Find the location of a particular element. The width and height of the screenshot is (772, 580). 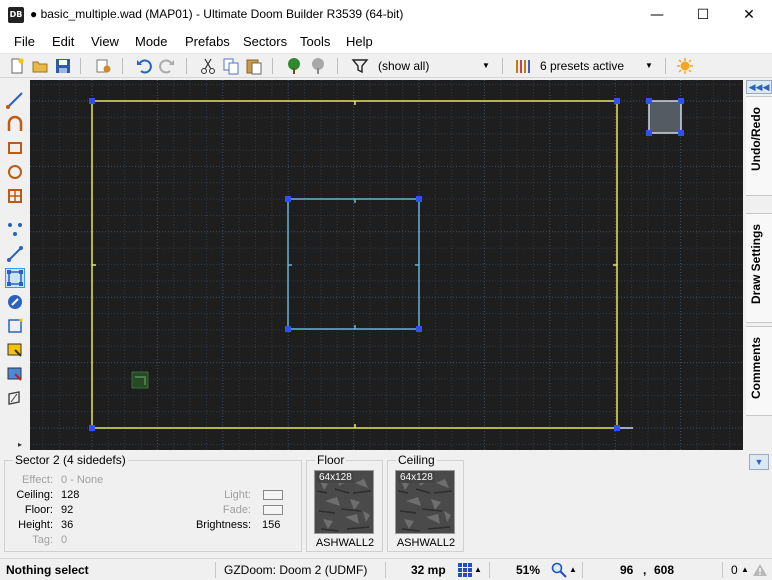

cursor-y: 608 is located at coordinates (664, 570).